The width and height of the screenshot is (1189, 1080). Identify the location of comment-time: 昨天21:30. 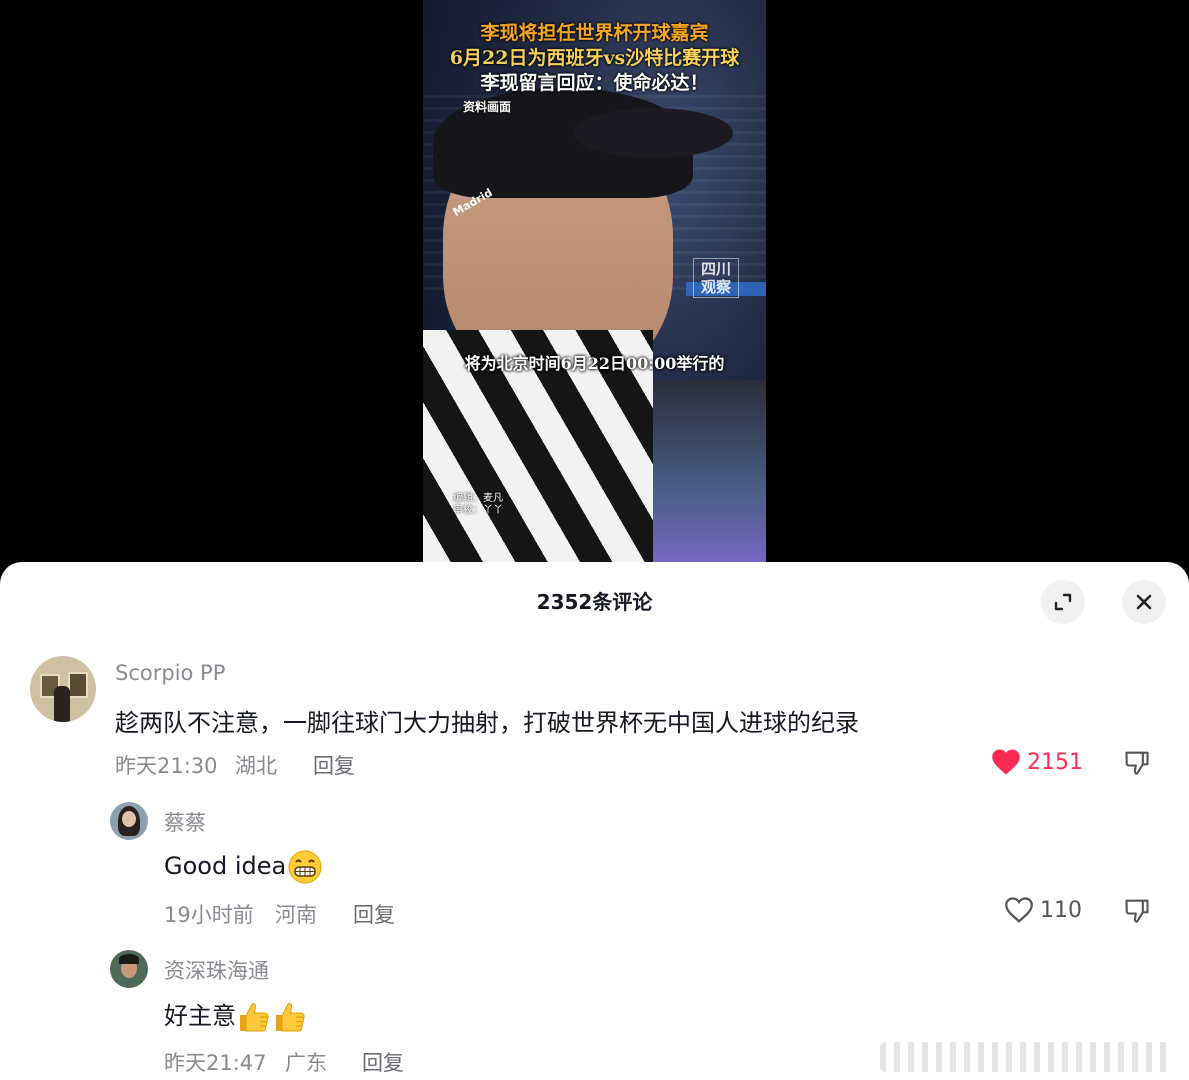
(166, 766).